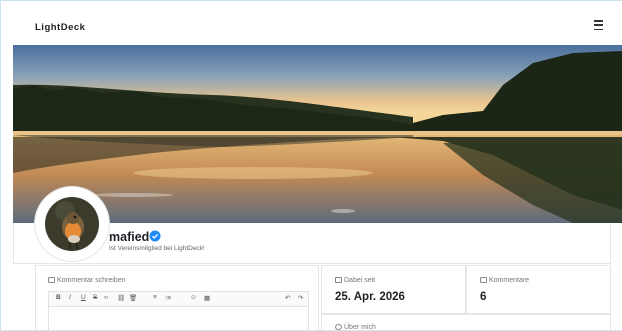 Image resolution: width=622 pixels, height=331 pixels. I want to click on underline-button: U, so click(83, 297).